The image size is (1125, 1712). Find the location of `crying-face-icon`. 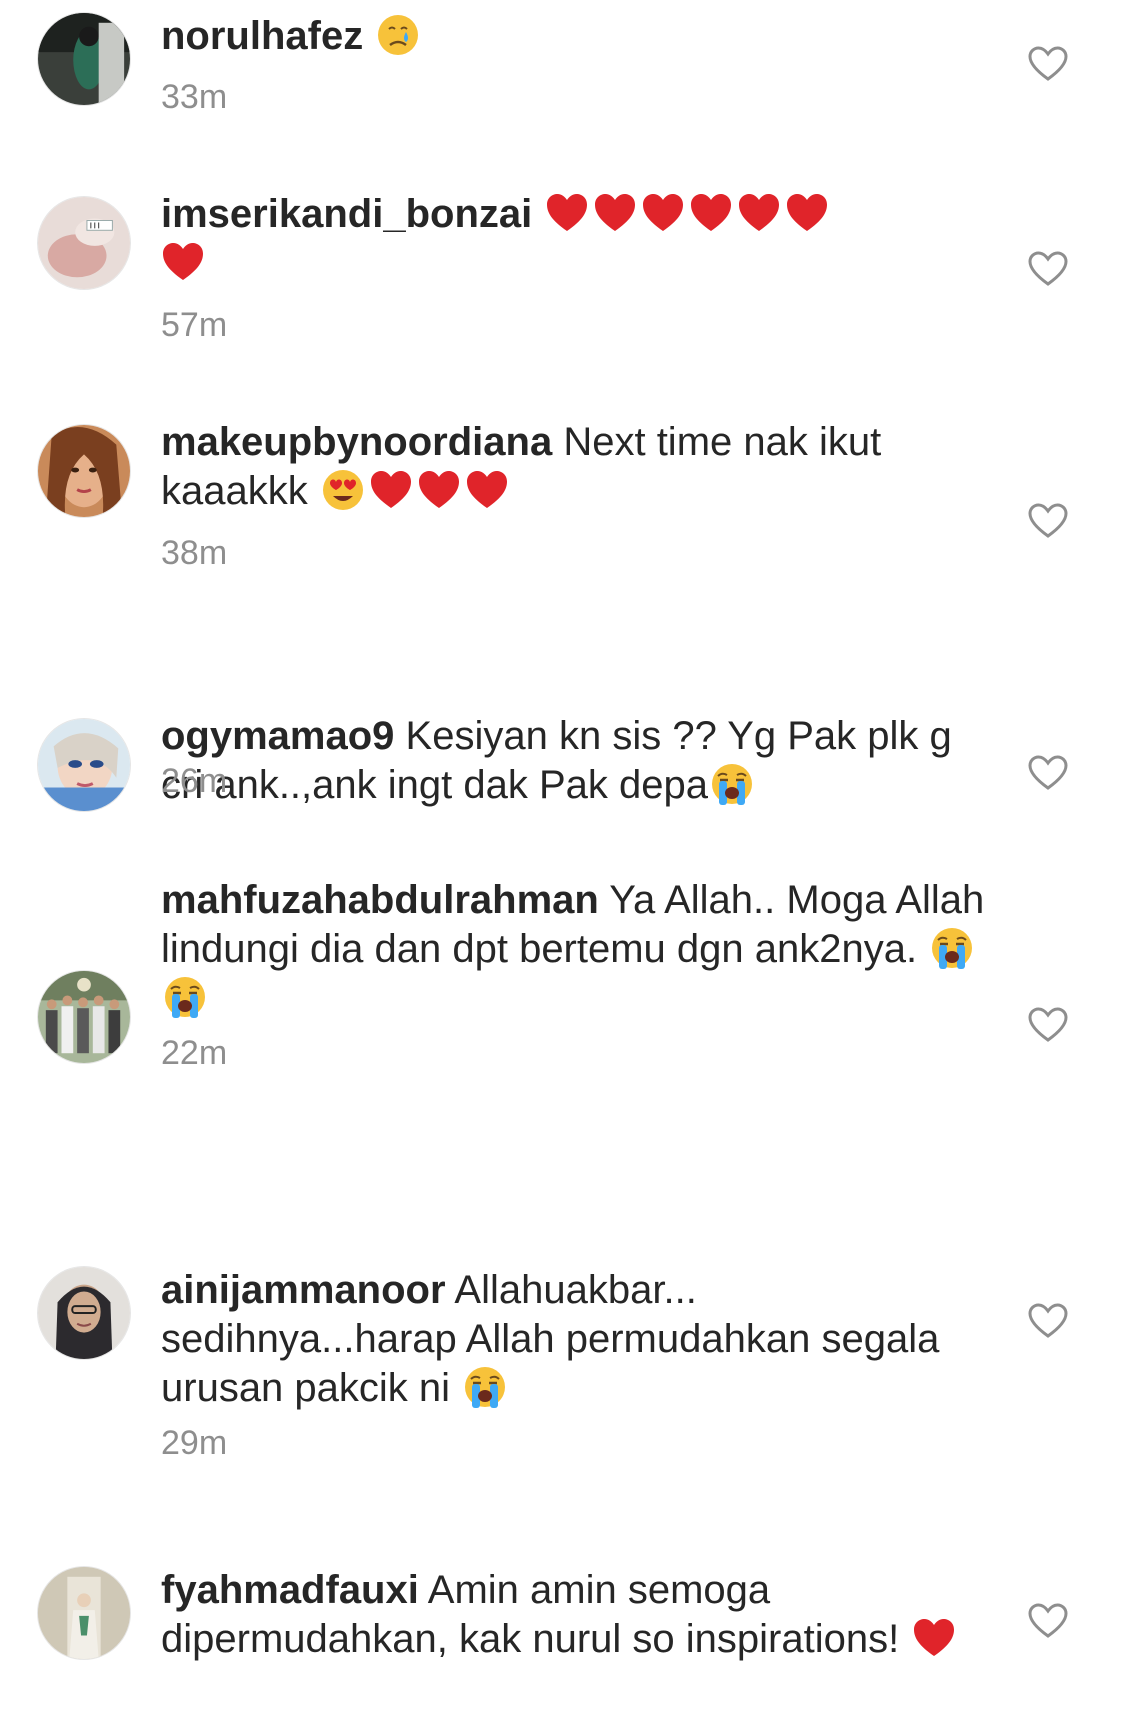

crying-face-icon is located at coordinates (398, 35).